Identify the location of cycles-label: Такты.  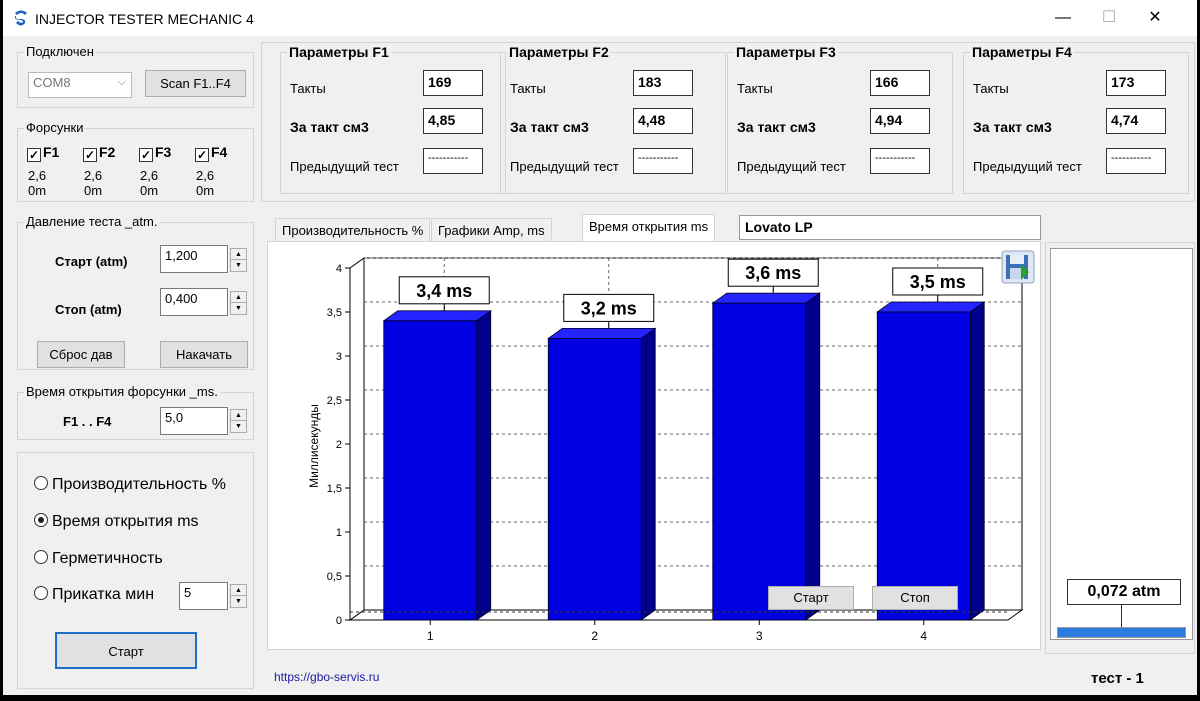
(528, 88).